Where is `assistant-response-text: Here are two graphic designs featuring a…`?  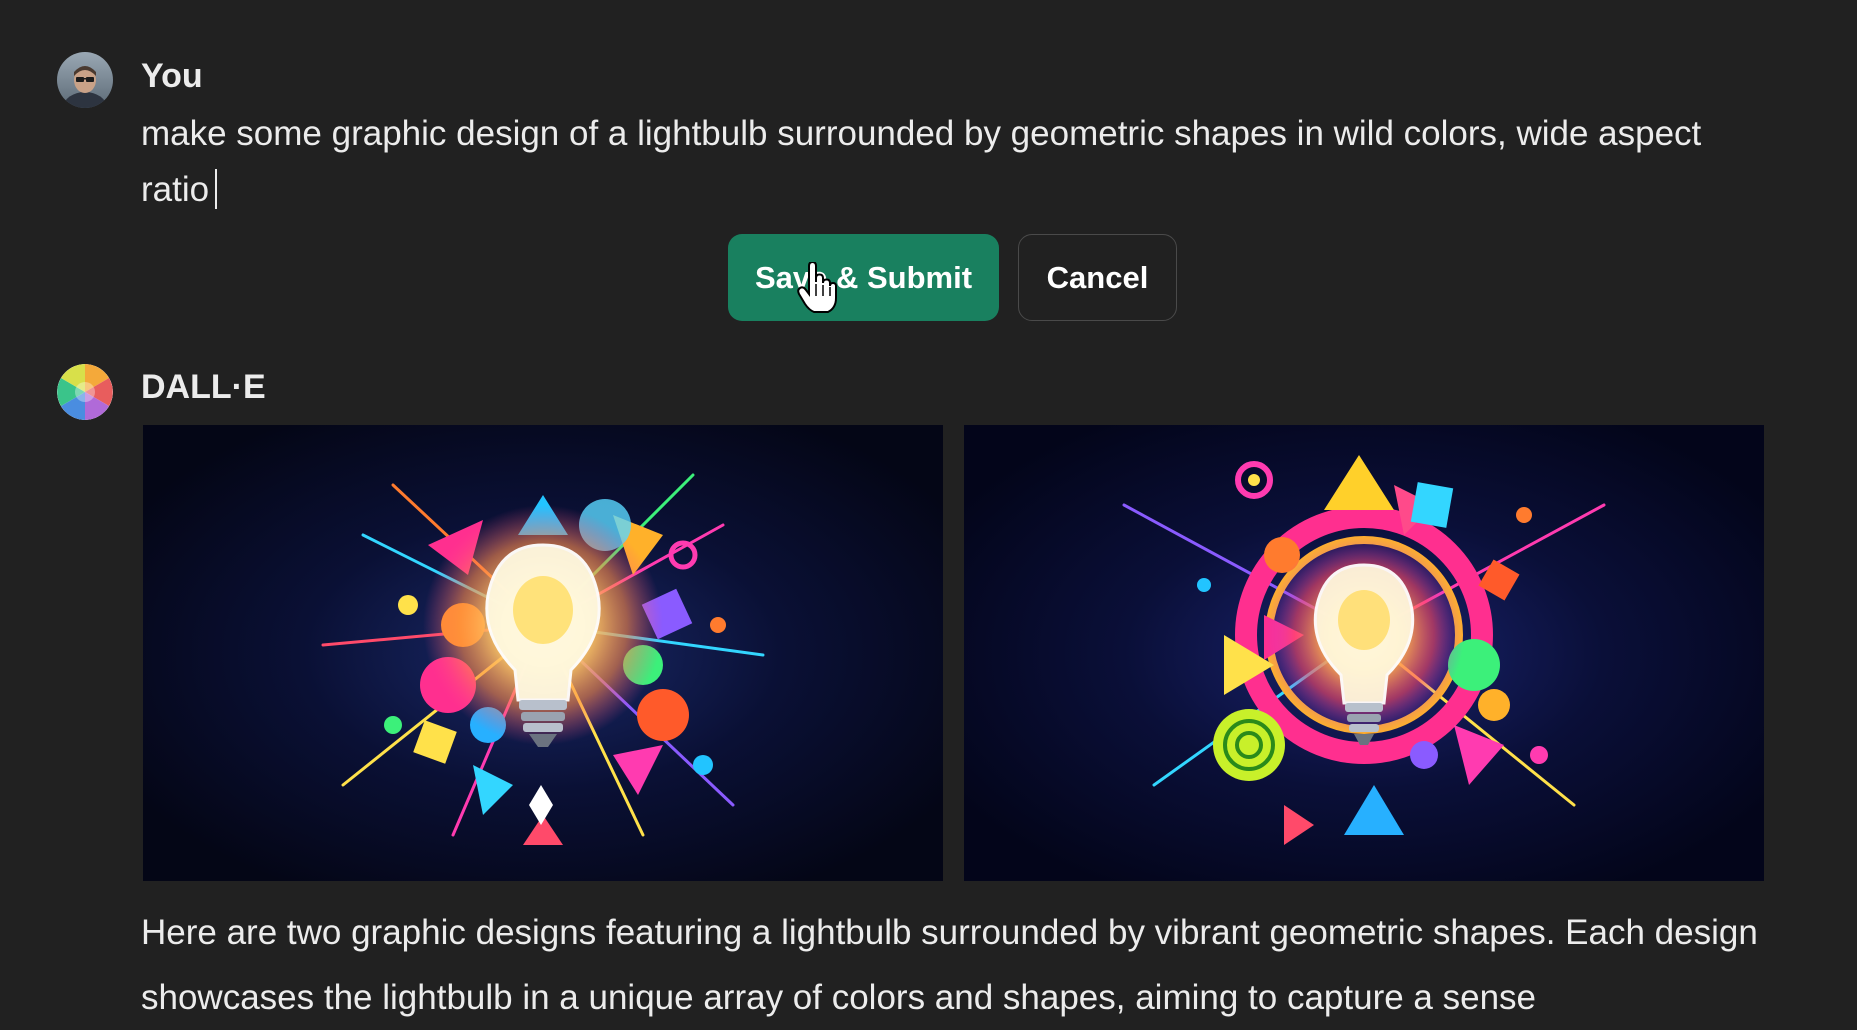
assistant-response-text: Here are two graphic designs featuring a… is located at coordinates (949, 965).